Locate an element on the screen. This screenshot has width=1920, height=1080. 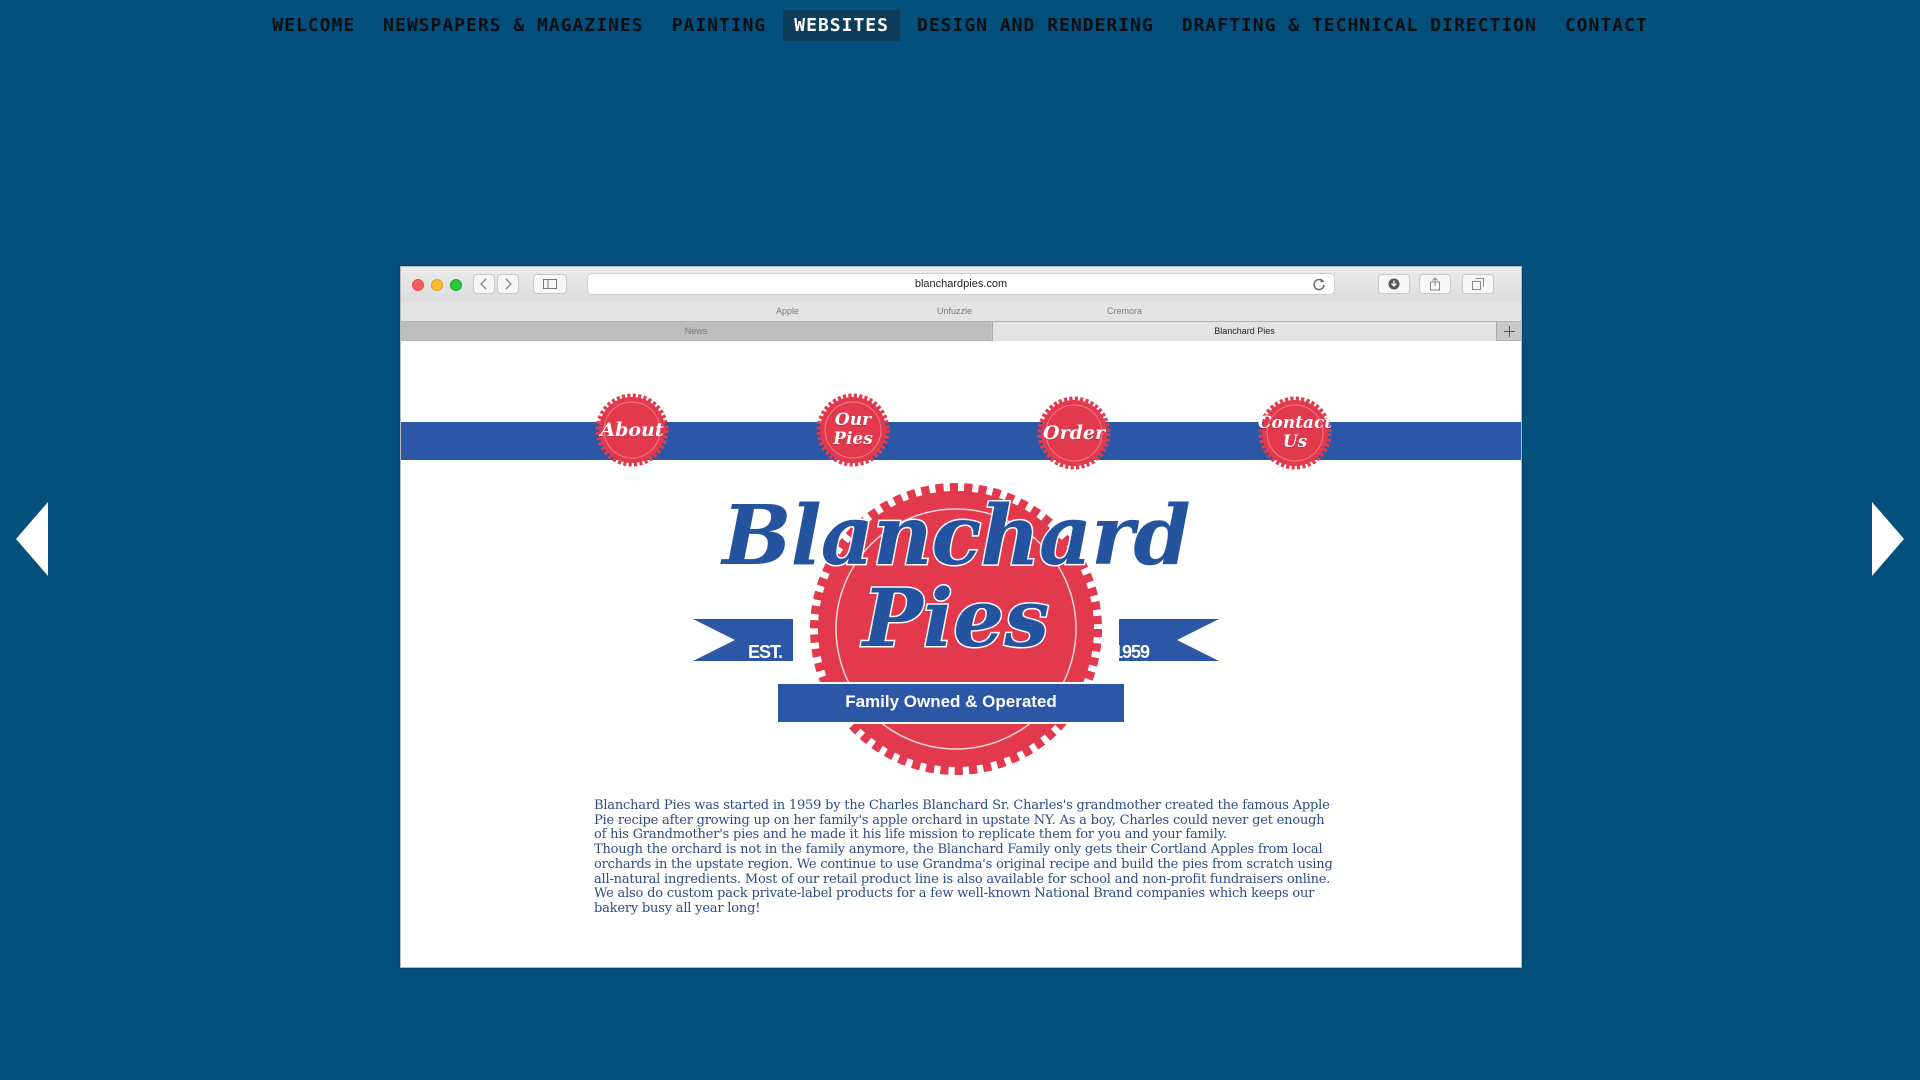
minimize-window-button is located at coordinates (437, 285).